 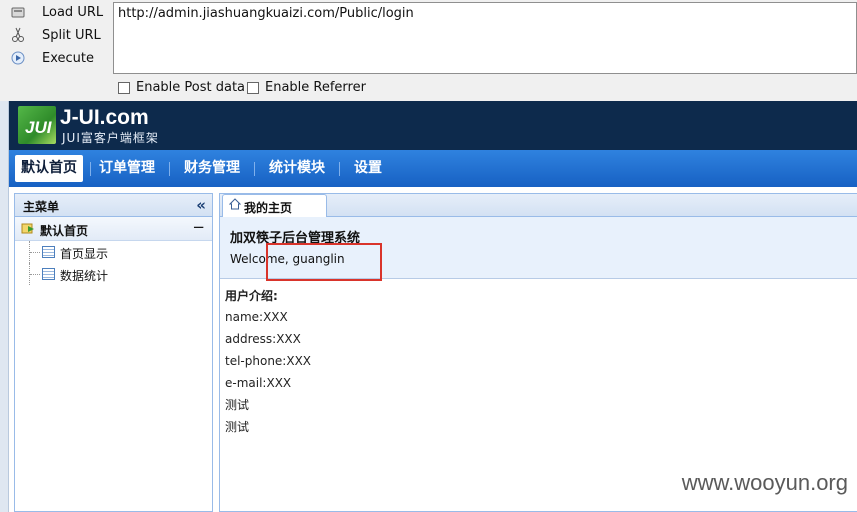 What do you see at coordinates (28, 228) in the screenshot?
I see `folder-arrow-icon` at bounding box center [28, 228].